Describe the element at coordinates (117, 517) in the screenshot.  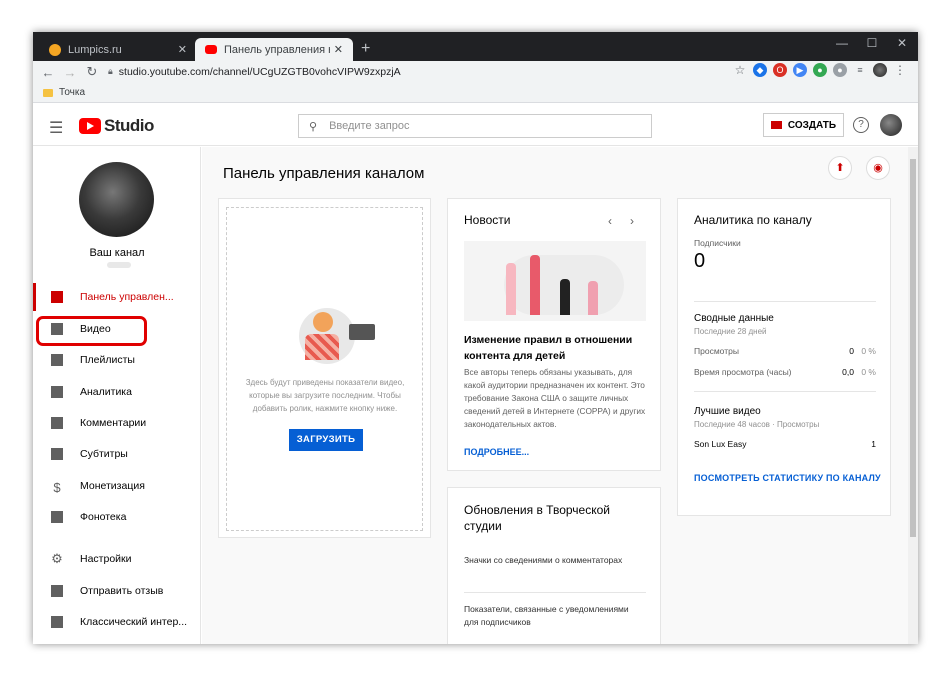
I see `sidebar-item-audio-library: Фонотека` at that location.